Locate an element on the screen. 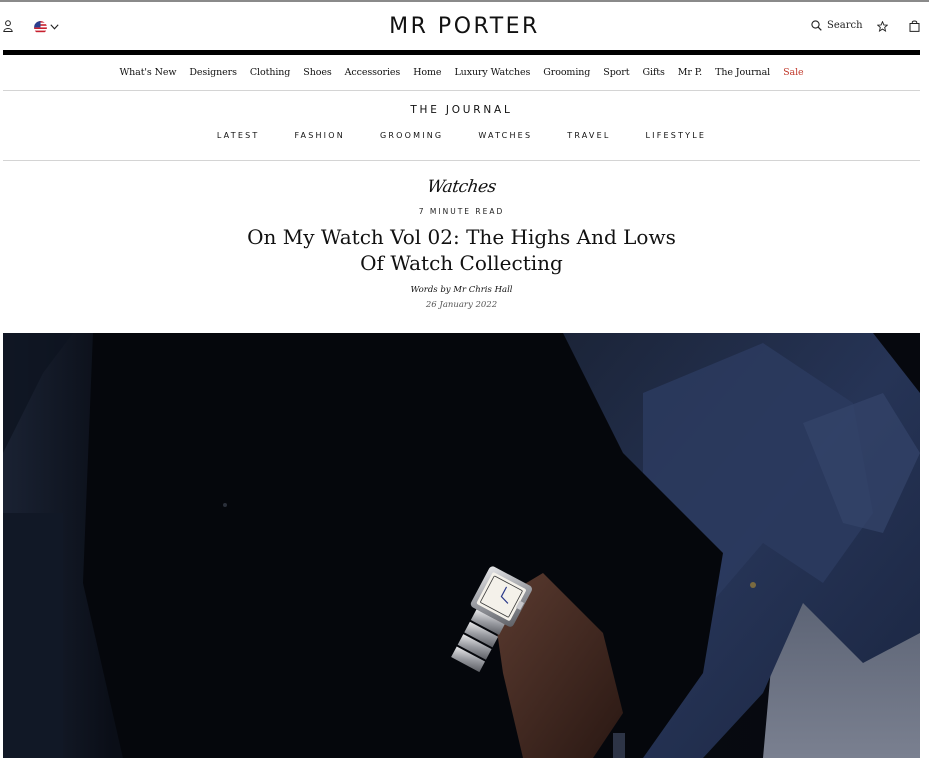 The width and height of the screenshot is (929, 758). mr-porter-logo: MR PORTER is located at coordinates (464, 27).